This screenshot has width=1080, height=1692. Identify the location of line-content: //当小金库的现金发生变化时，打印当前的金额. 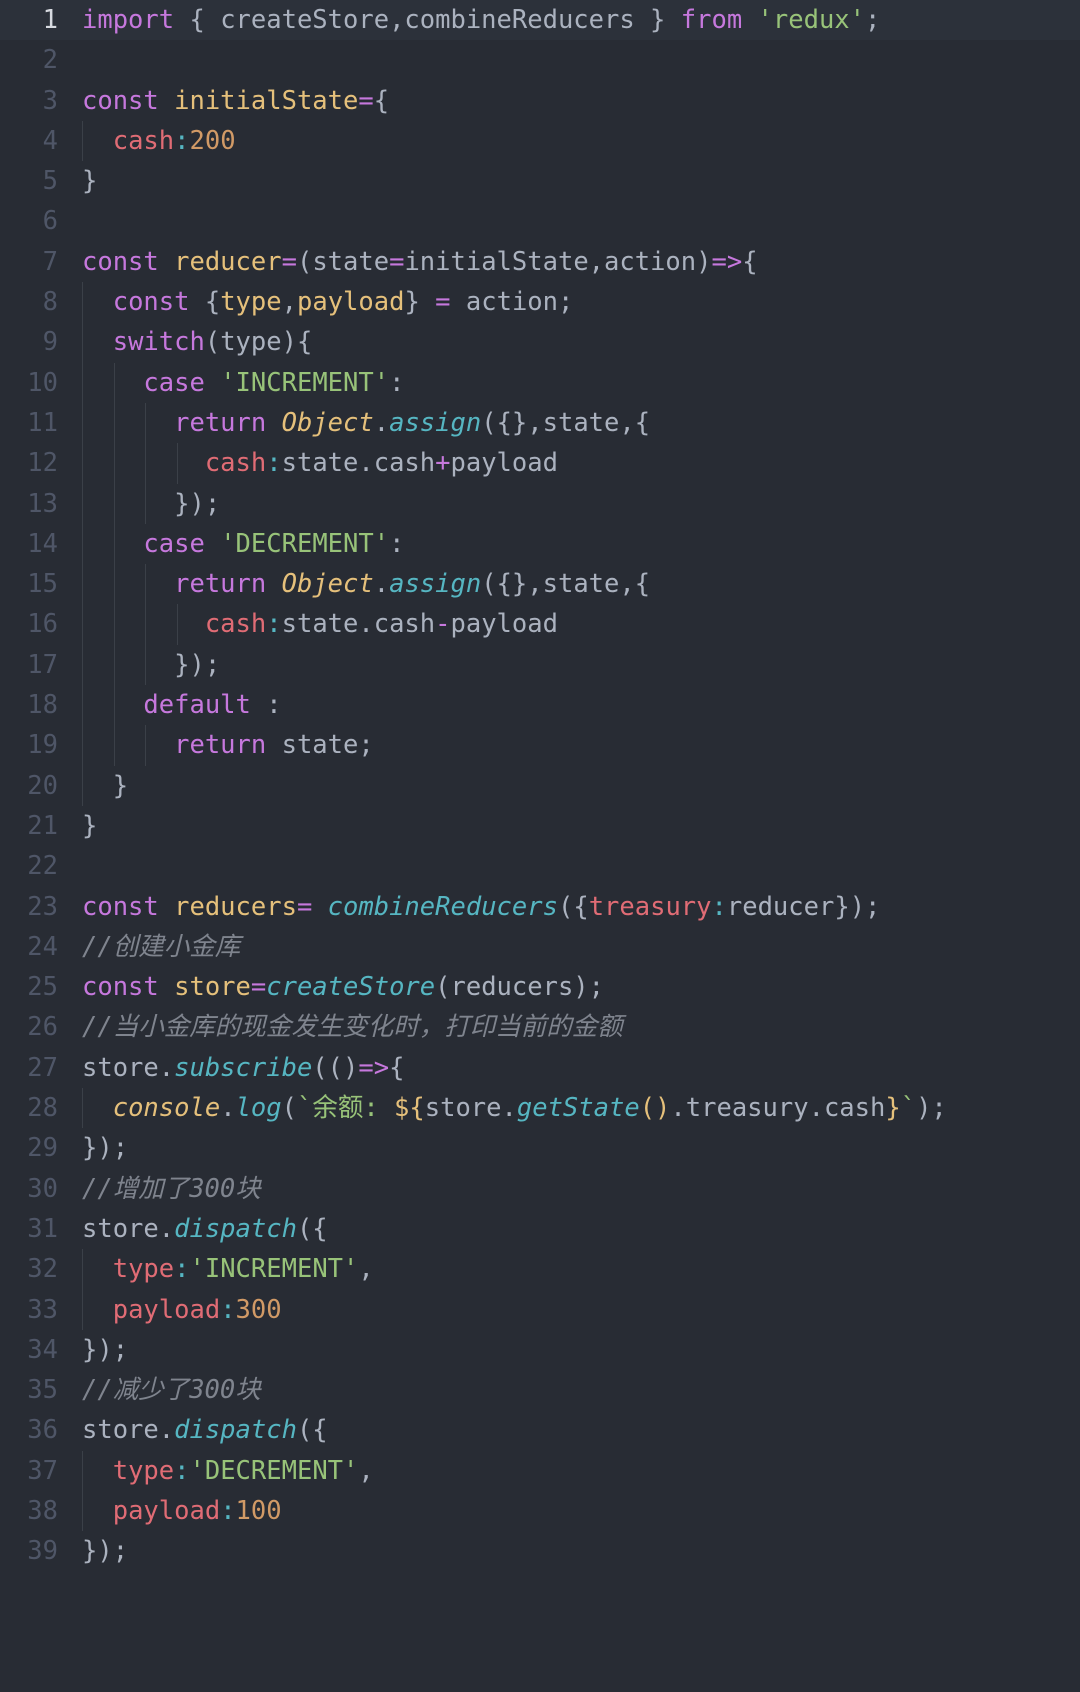
(352, 1027).